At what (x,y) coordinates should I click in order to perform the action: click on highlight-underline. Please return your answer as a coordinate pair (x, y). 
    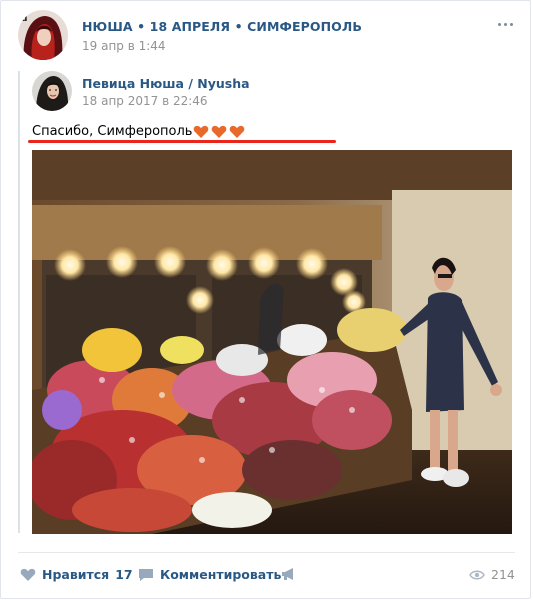
    Looking at the image, I should click on (182, 141).